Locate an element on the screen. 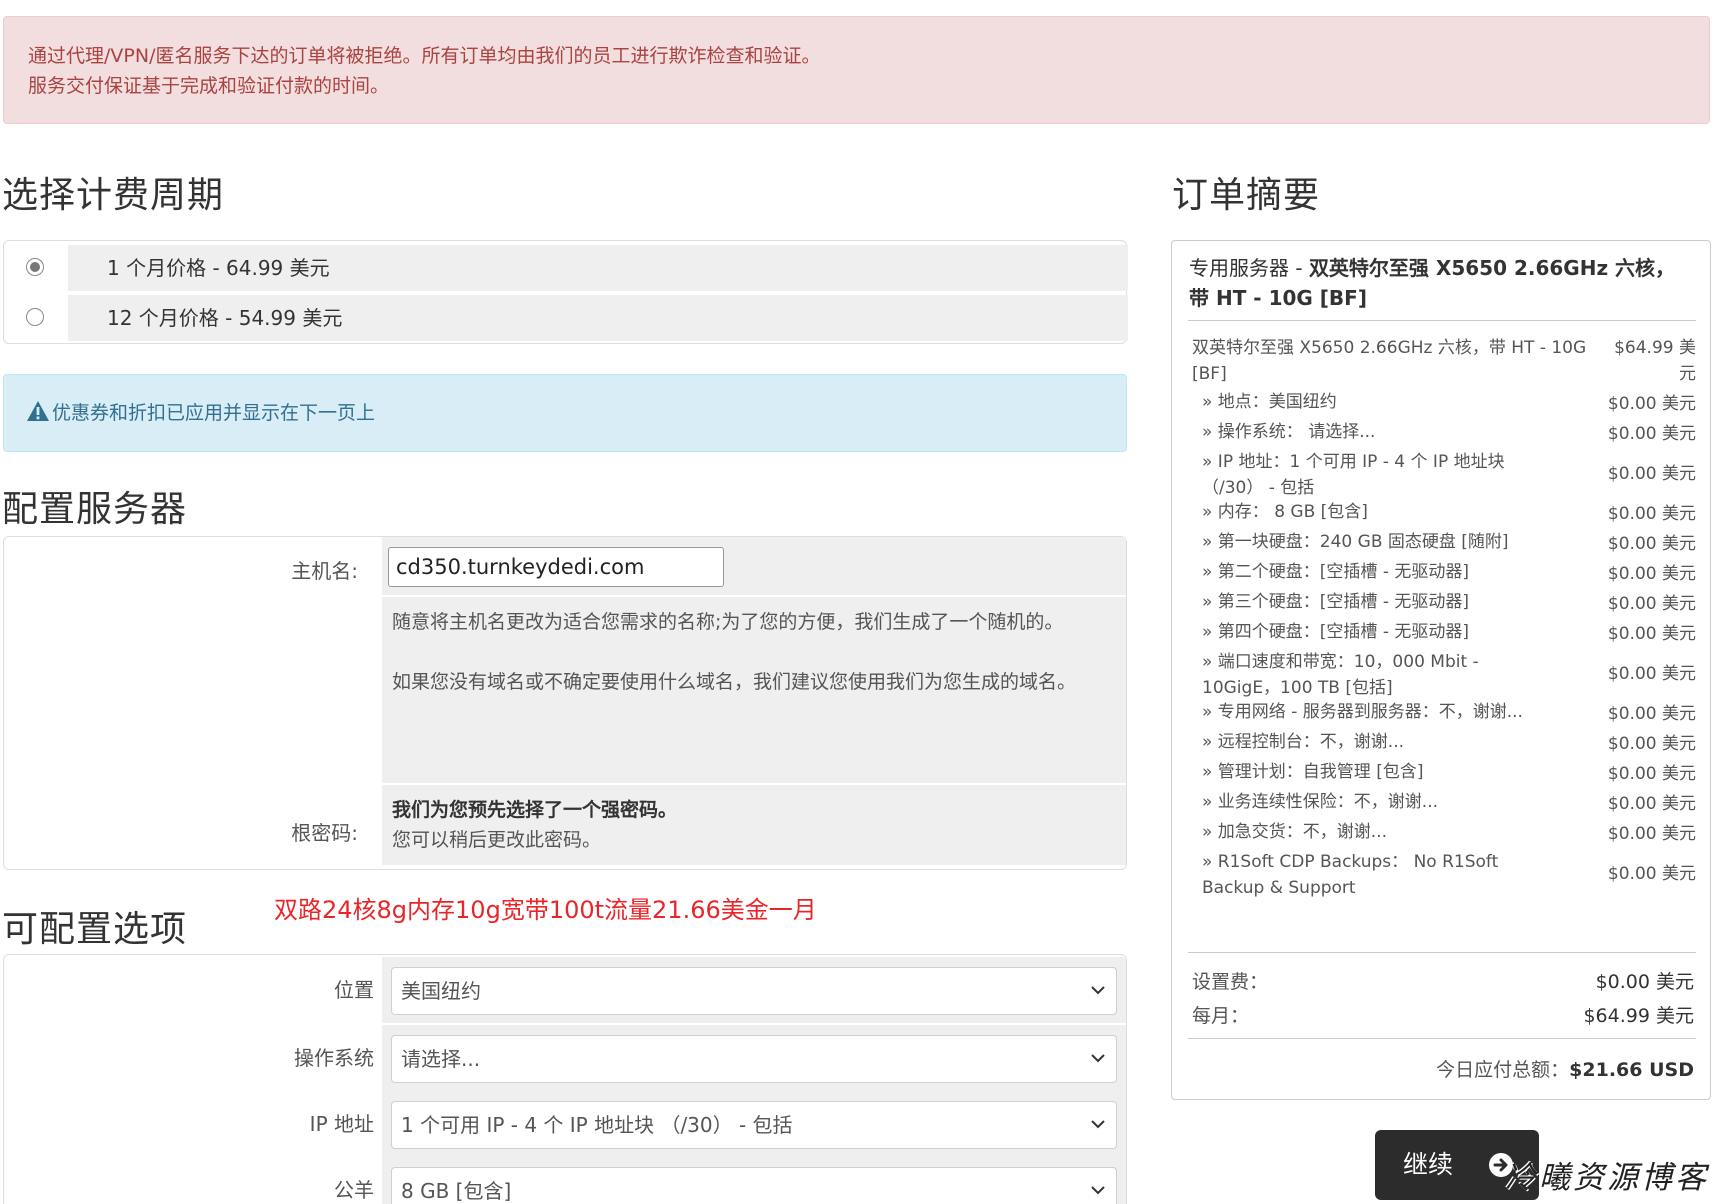 The width and height of the screenshot is (1715, 1204). select-value: 1 个可用 IP - 4 个 IP 地址块 （/30） - 包括 is located at coordinates (597, 1125).